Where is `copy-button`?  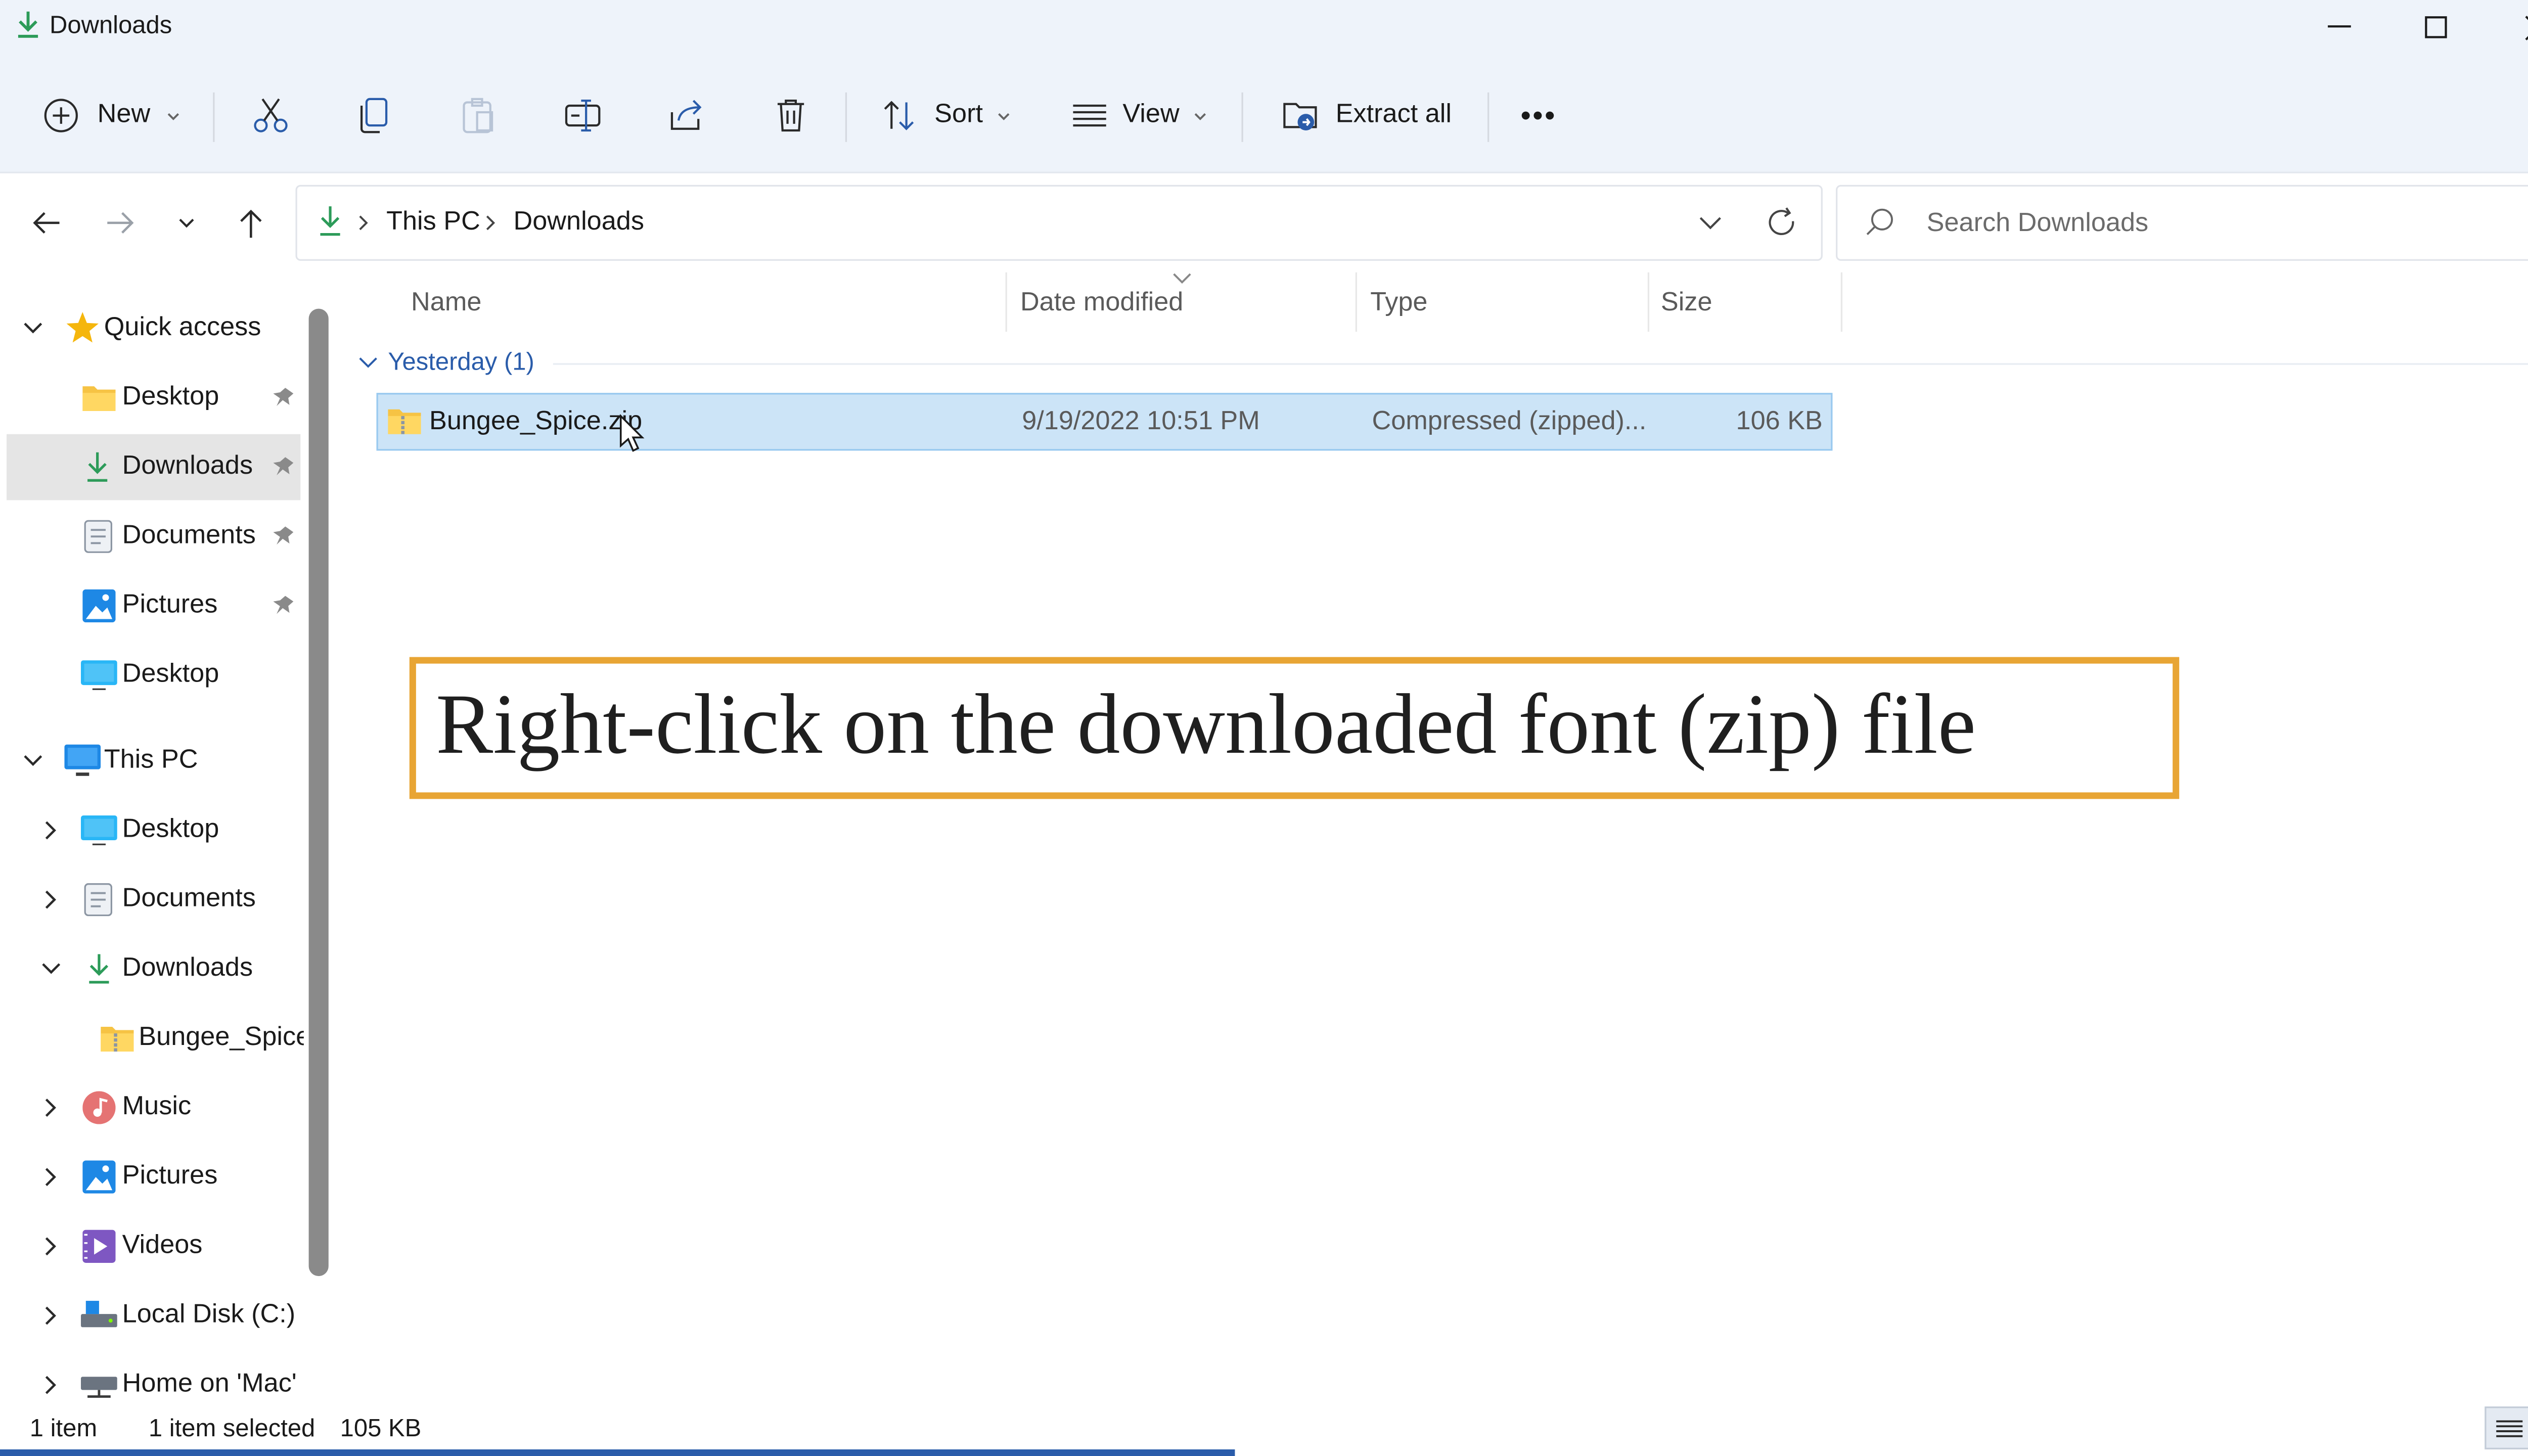
copy-button is located at coordinates (375, 115).